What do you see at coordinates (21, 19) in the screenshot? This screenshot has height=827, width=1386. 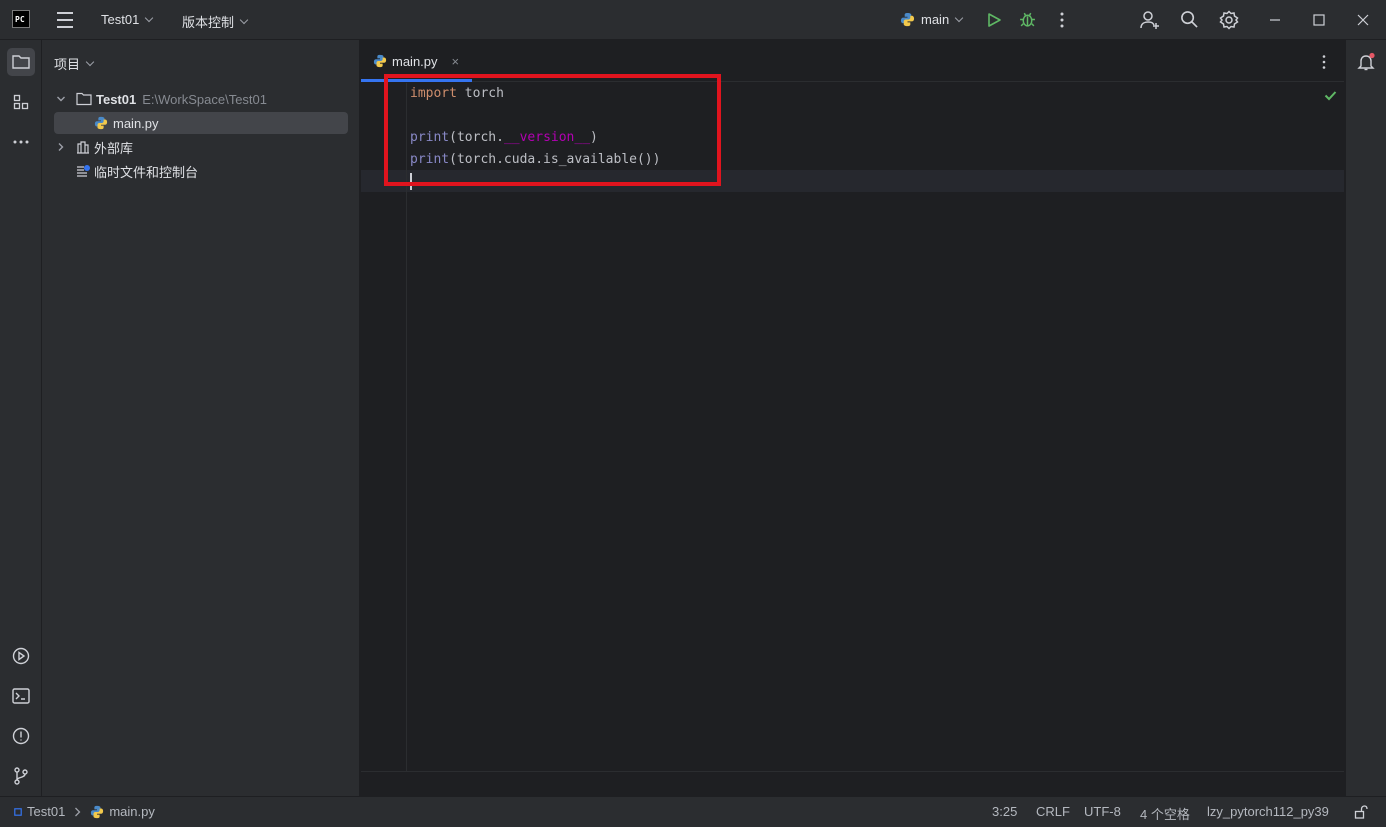 I see `pycharm-logo: PC` at bounding box center [21, 19].